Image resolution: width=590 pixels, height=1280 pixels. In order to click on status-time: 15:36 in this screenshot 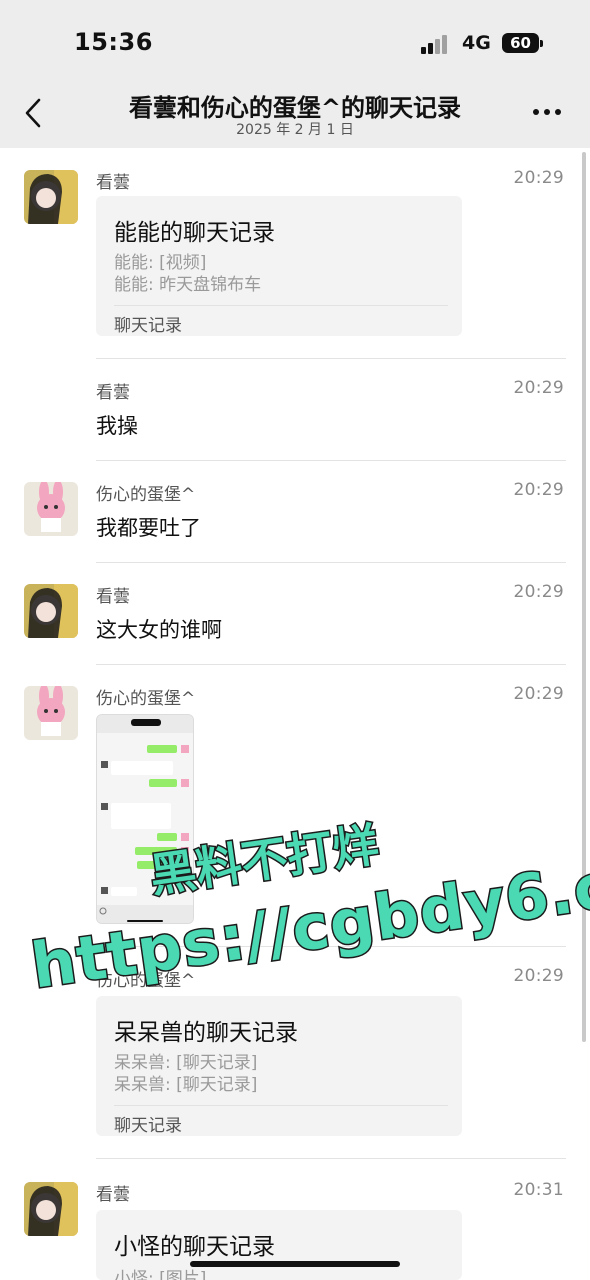, I will do `click(113, 42)`.